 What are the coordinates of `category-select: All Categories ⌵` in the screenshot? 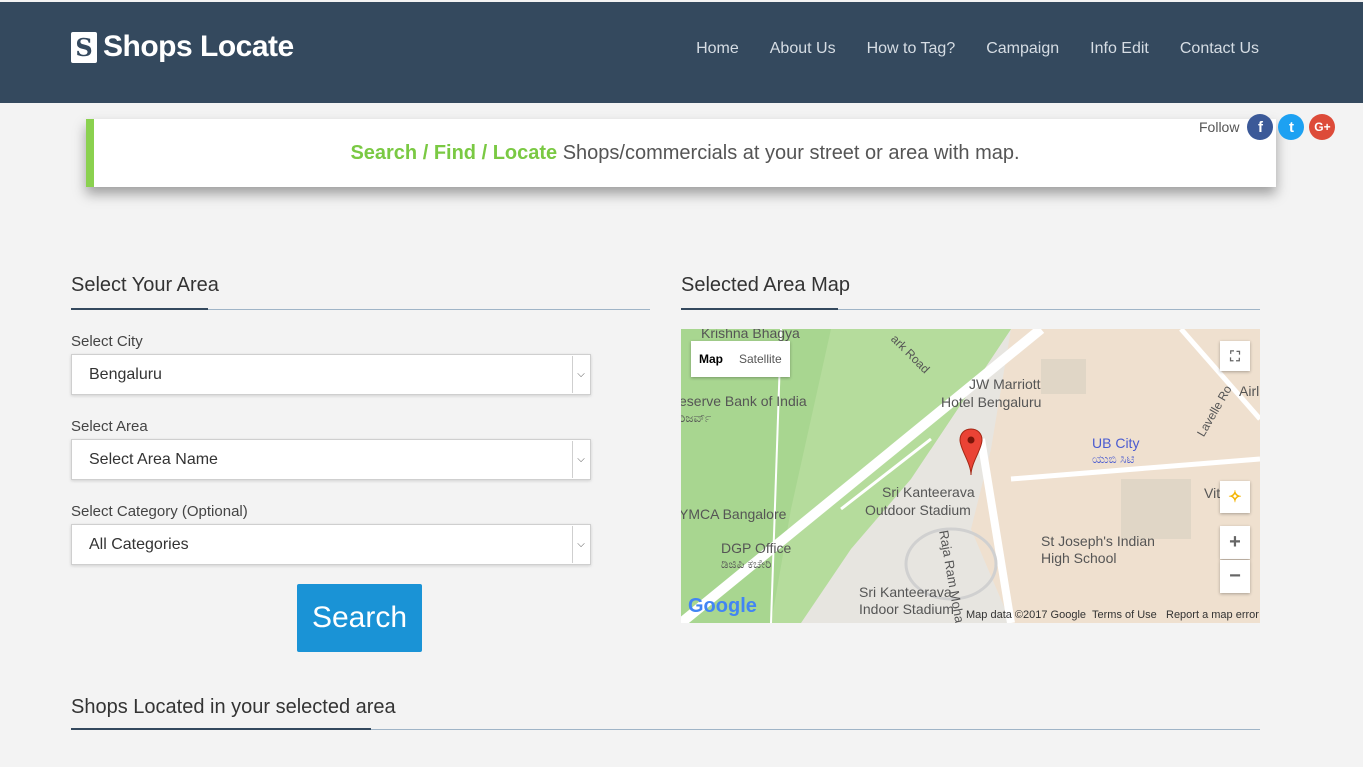 It's located at (331, 544).